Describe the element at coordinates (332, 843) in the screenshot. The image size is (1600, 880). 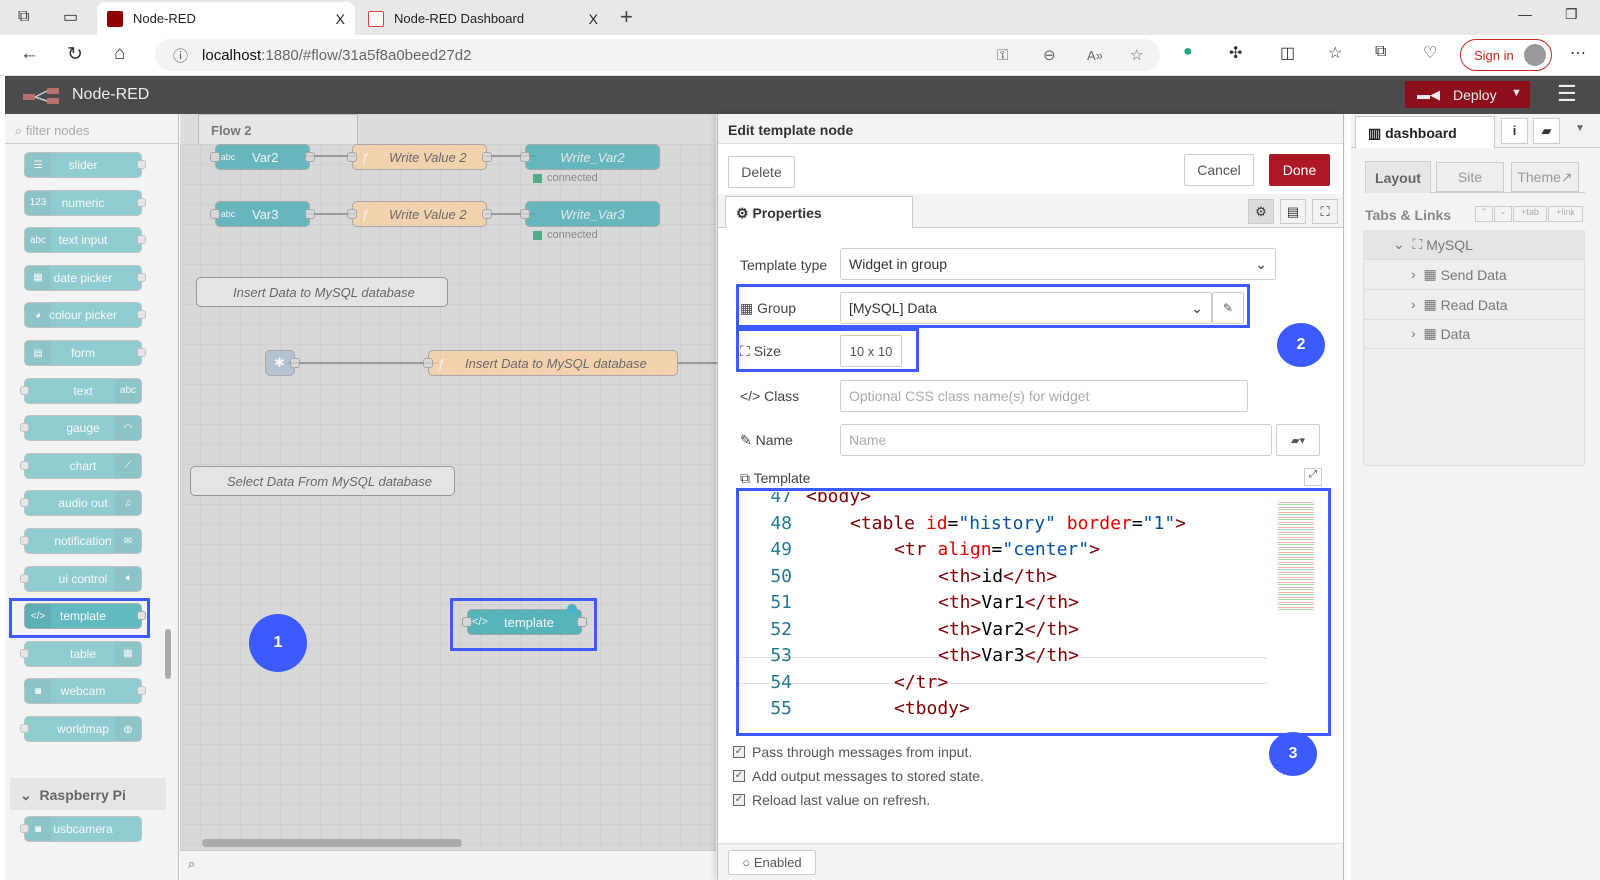
I see `horizontal-scrollbar` at that location.